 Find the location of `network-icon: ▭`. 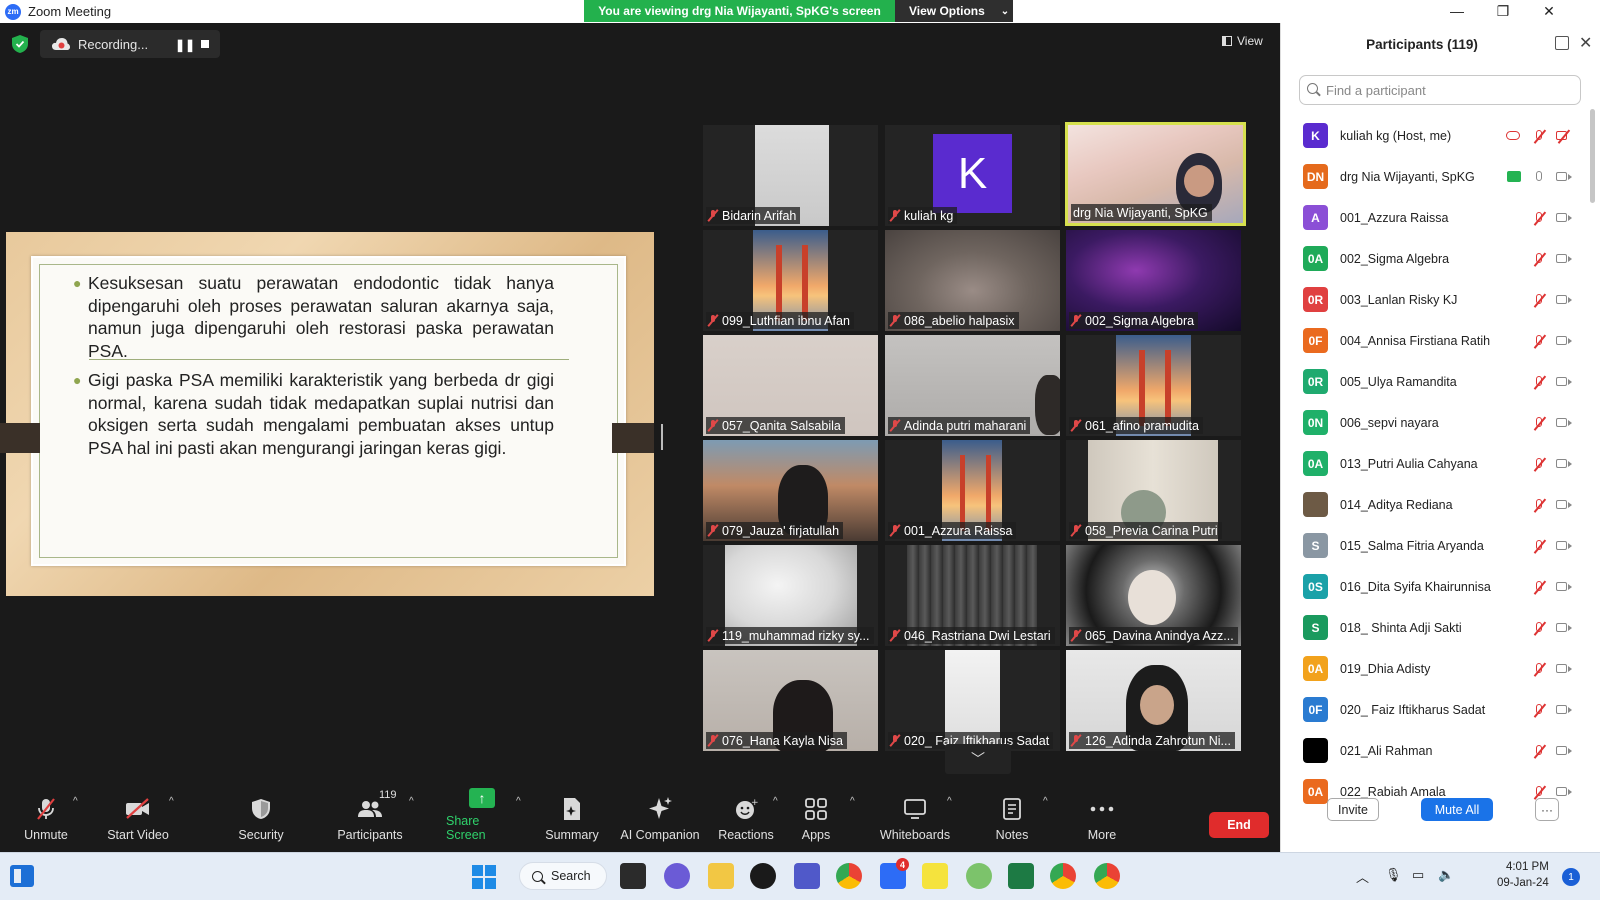

network-icon: ▭ is located at coordinates (1418, 875).